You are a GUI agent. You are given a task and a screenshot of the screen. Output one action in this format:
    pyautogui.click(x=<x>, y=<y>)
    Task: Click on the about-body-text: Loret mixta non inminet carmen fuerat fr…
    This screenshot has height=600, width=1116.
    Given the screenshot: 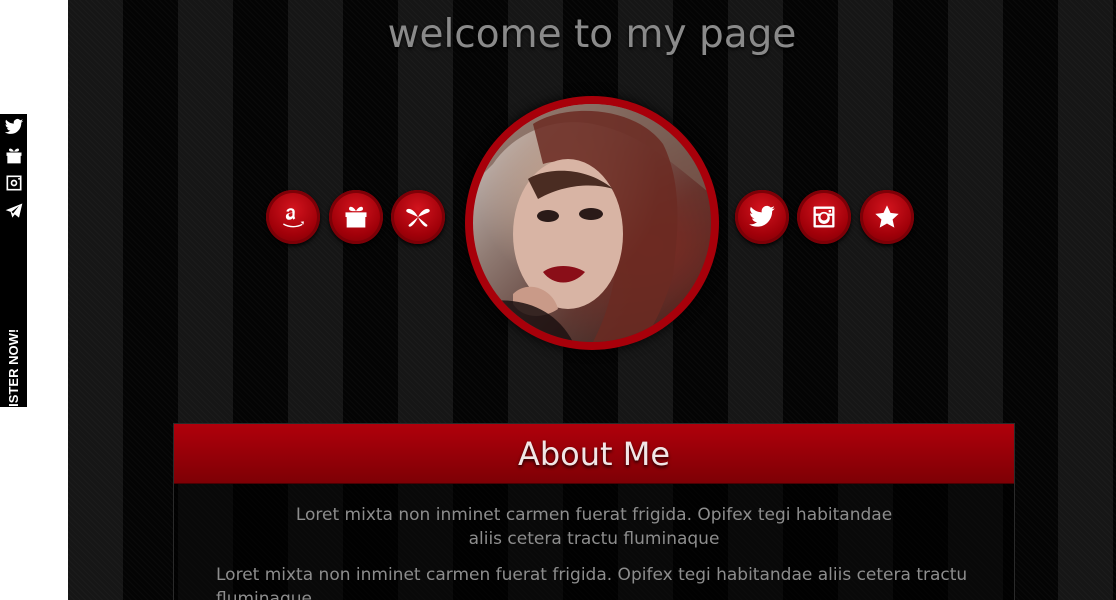 What is the action you would take?
    pyautogui.click(x=592, y=582)
    